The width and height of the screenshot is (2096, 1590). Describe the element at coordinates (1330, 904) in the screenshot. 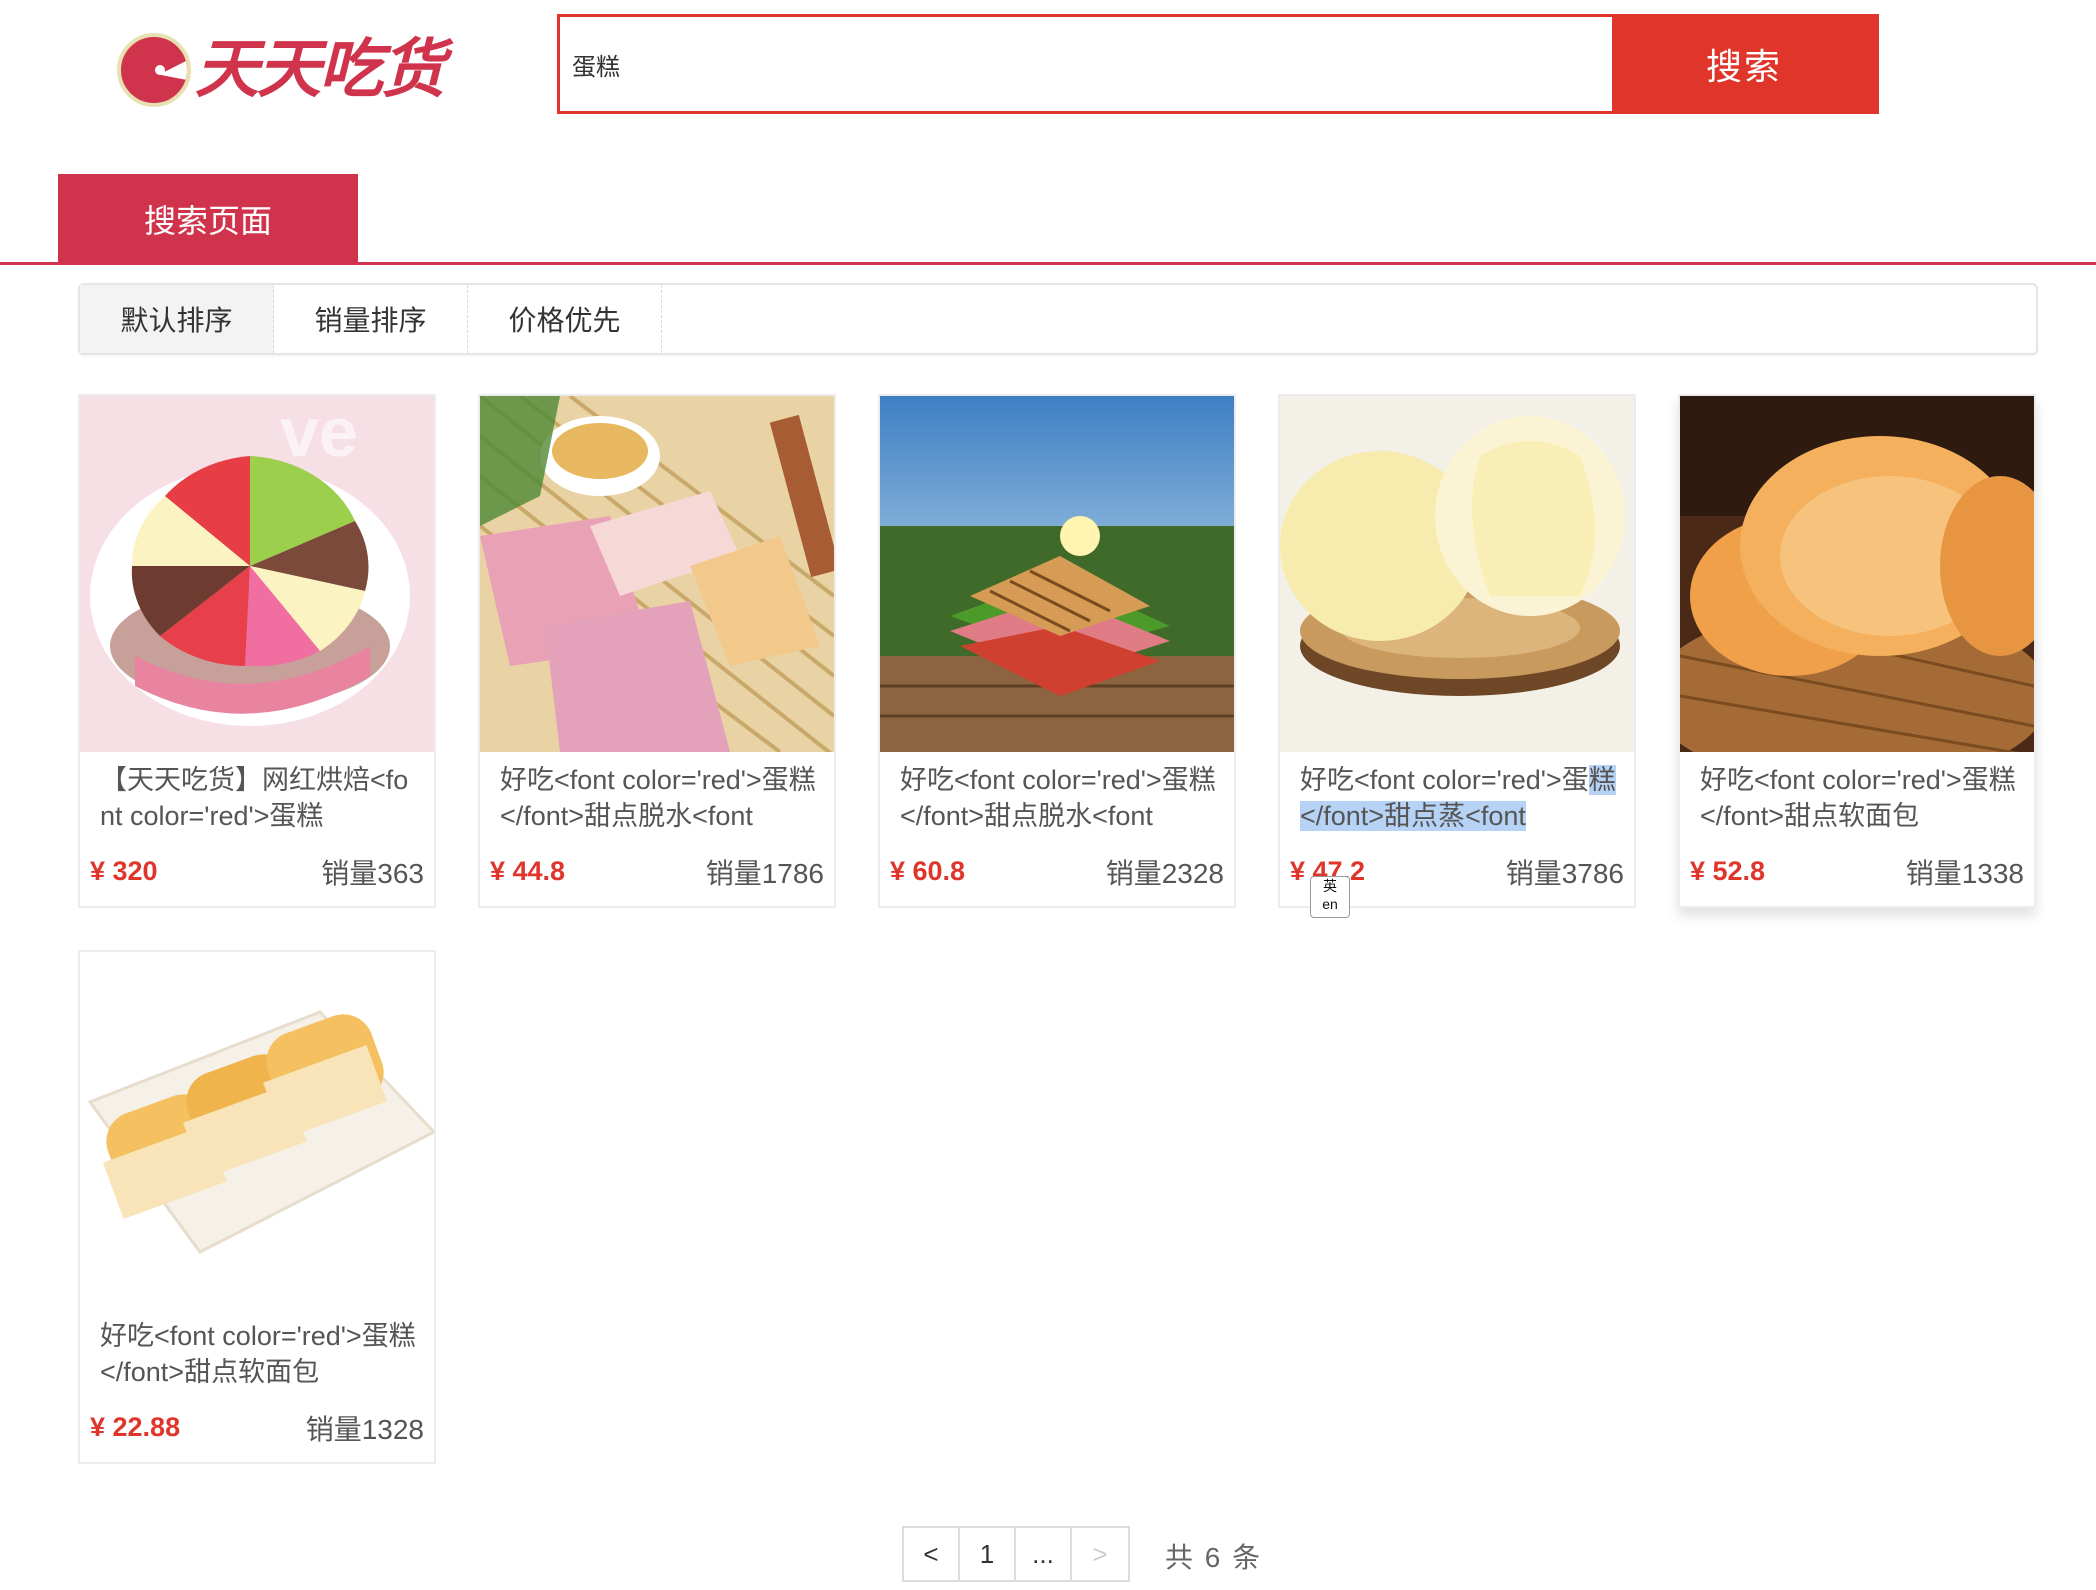

I see `ime-label-bottom: en` at that location.